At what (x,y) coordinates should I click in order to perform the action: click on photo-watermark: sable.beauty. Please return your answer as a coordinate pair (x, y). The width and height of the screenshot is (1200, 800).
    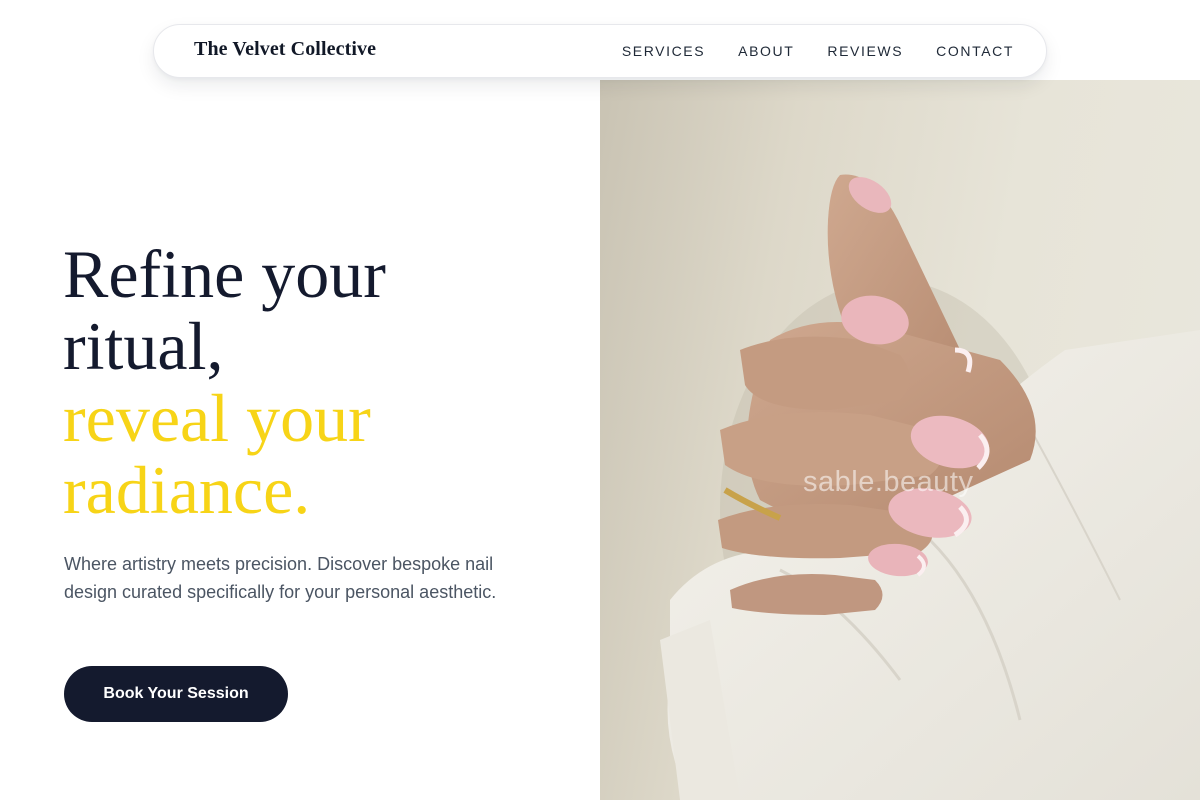
    Looking at the image, I should click on (888, 482).